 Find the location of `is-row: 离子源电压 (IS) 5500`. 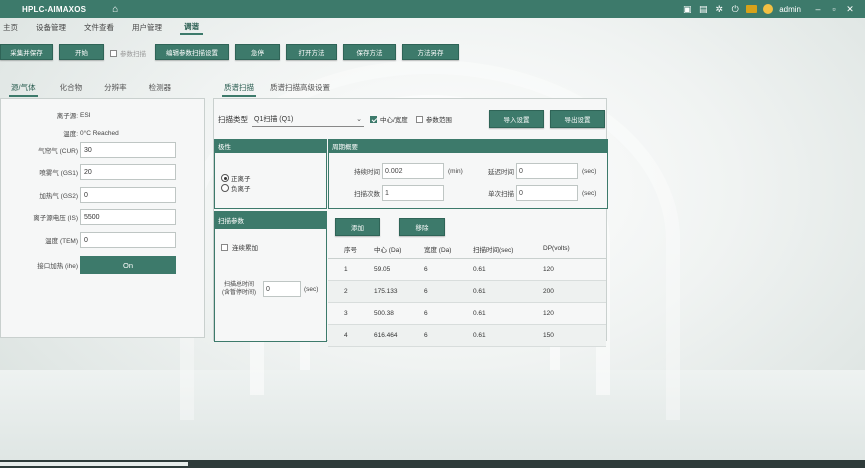

is-row: 离子源电压 (IS) 5500 is located at coordinates (103, 217).